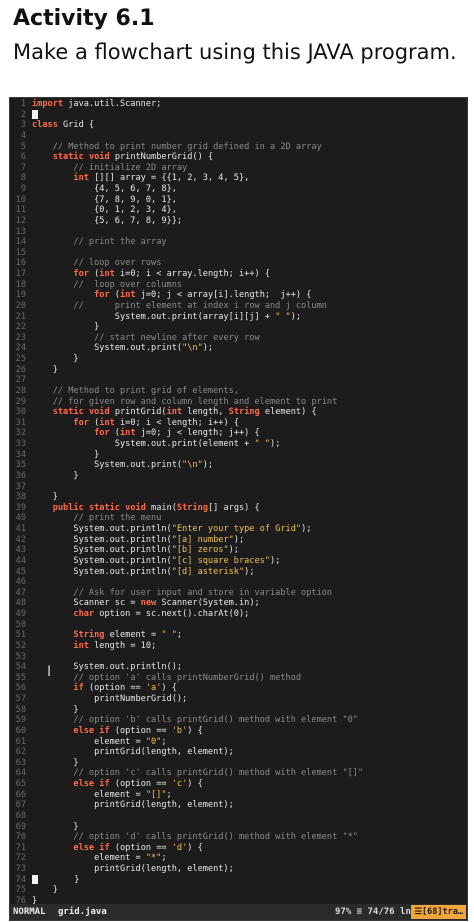  I want to click on code-line: 38 }, so click(238, 497).